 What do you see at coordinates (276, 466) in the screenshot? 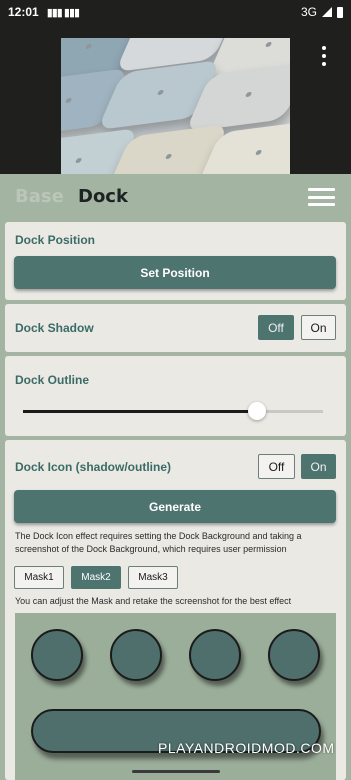
I see `dock-icon-off-toggle: Off` at bounding box center [276, 466].